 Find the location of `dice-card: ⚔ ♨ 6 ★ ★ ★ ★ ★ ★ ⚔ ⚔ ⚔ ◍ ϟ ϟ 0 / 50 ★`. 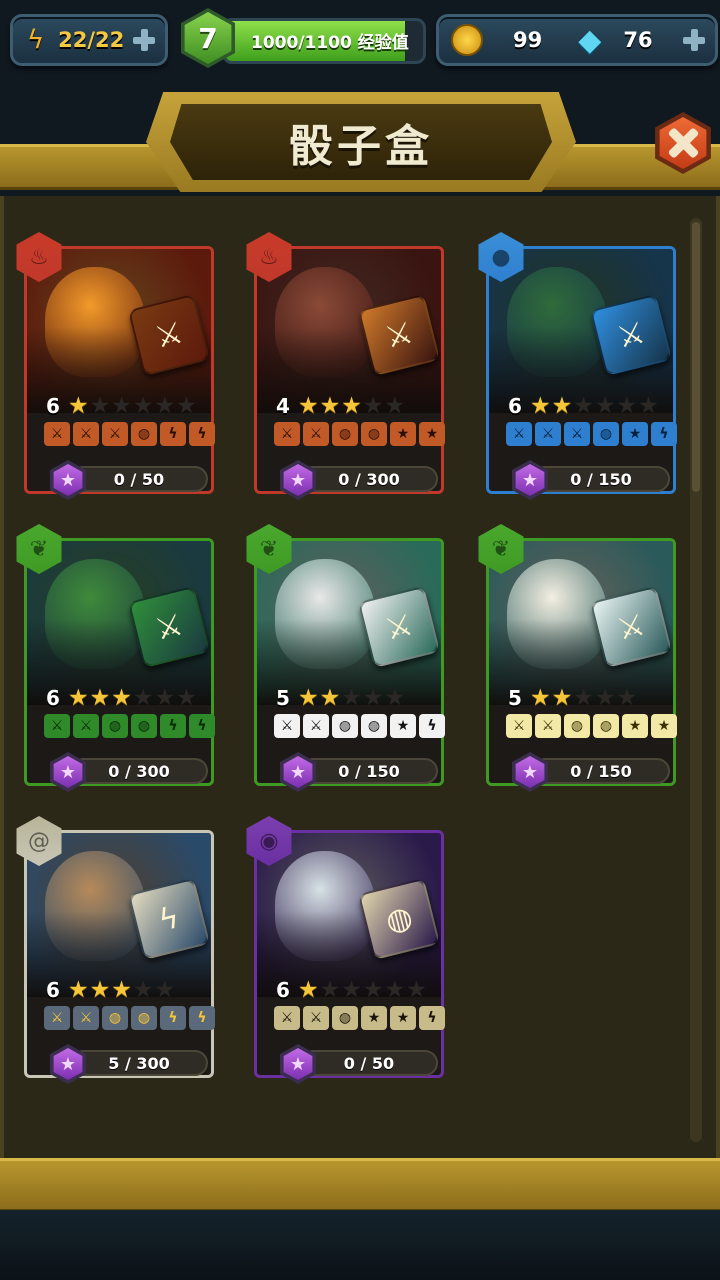

dice-card: ⚔ ♨ 6 ★ ★ ★ ★ ★ ★ ⚔ ⚔ ⚔ ◍ ϟ ϟ 0 / 50 ★ is located at coordinates (114, 366).